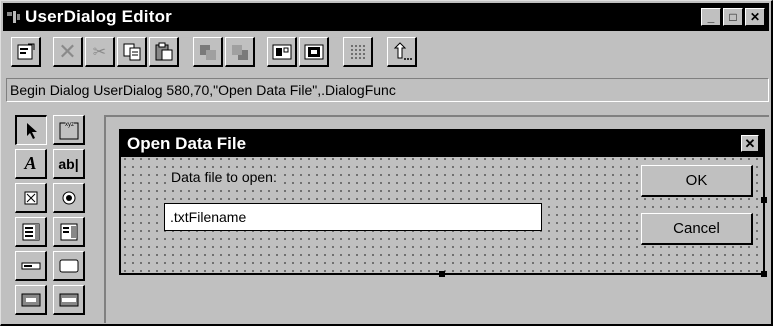  I want to click on cancel-button: Cancel, so click(697, 229).